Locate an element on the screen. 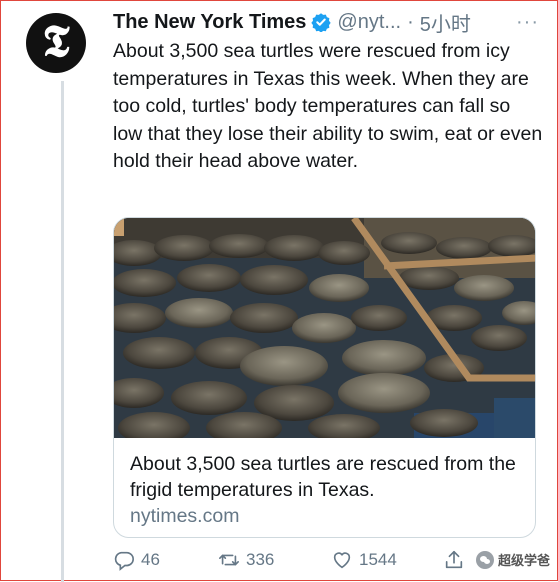  watermark: 超级学爸 is located at coordinates (513, 559).